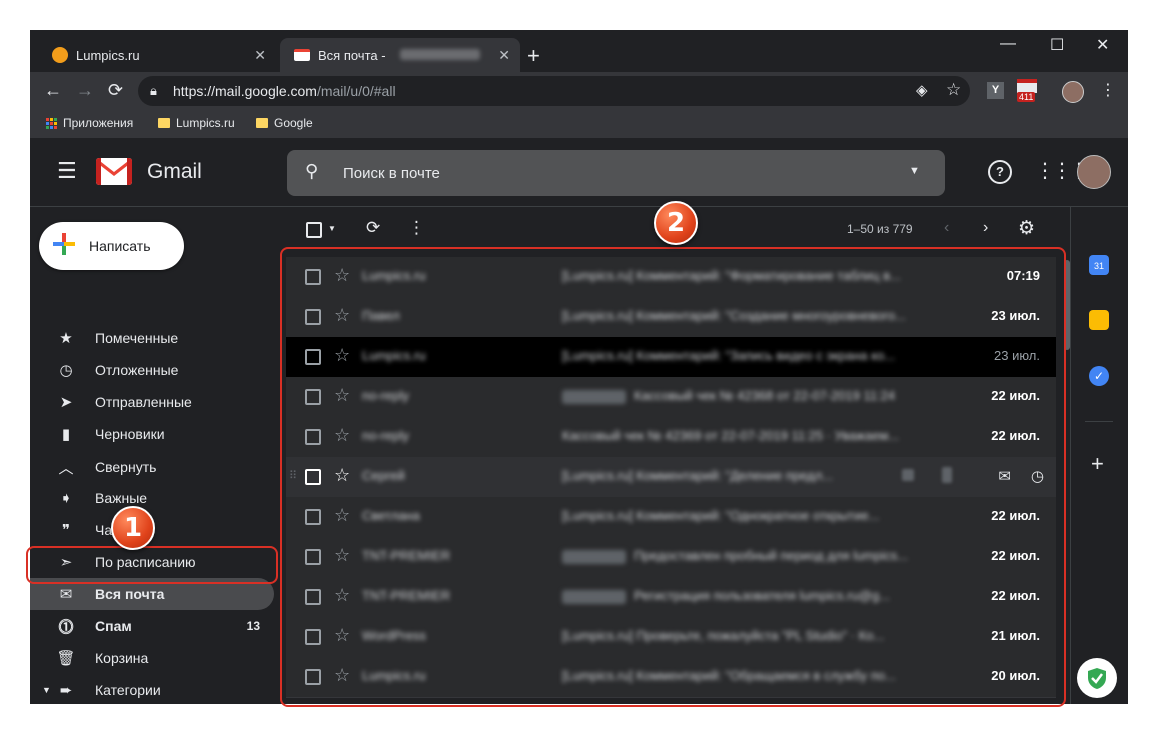 Image resolution: width=1158 pixels, height=734 pixels. I want to click on tab-lumpics: Lumpics.ru ✕, so click(157, 55).